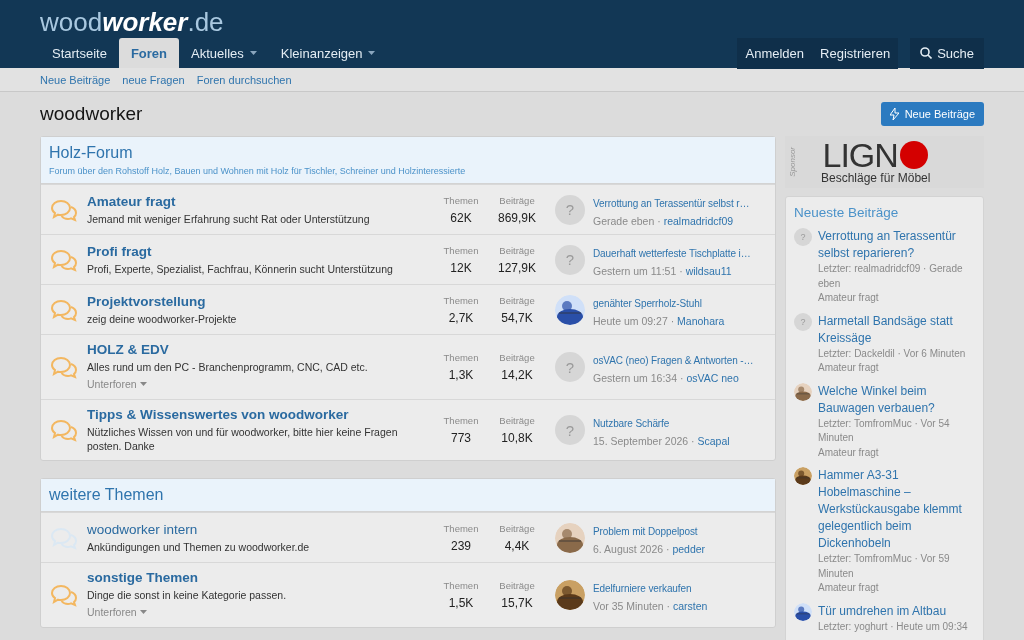 The width and height of the screenshot is (1024, 640). I want to click on thread-meta: Letzter: TomfromMuc · Vor 54 Minuten, so click(884, 430).